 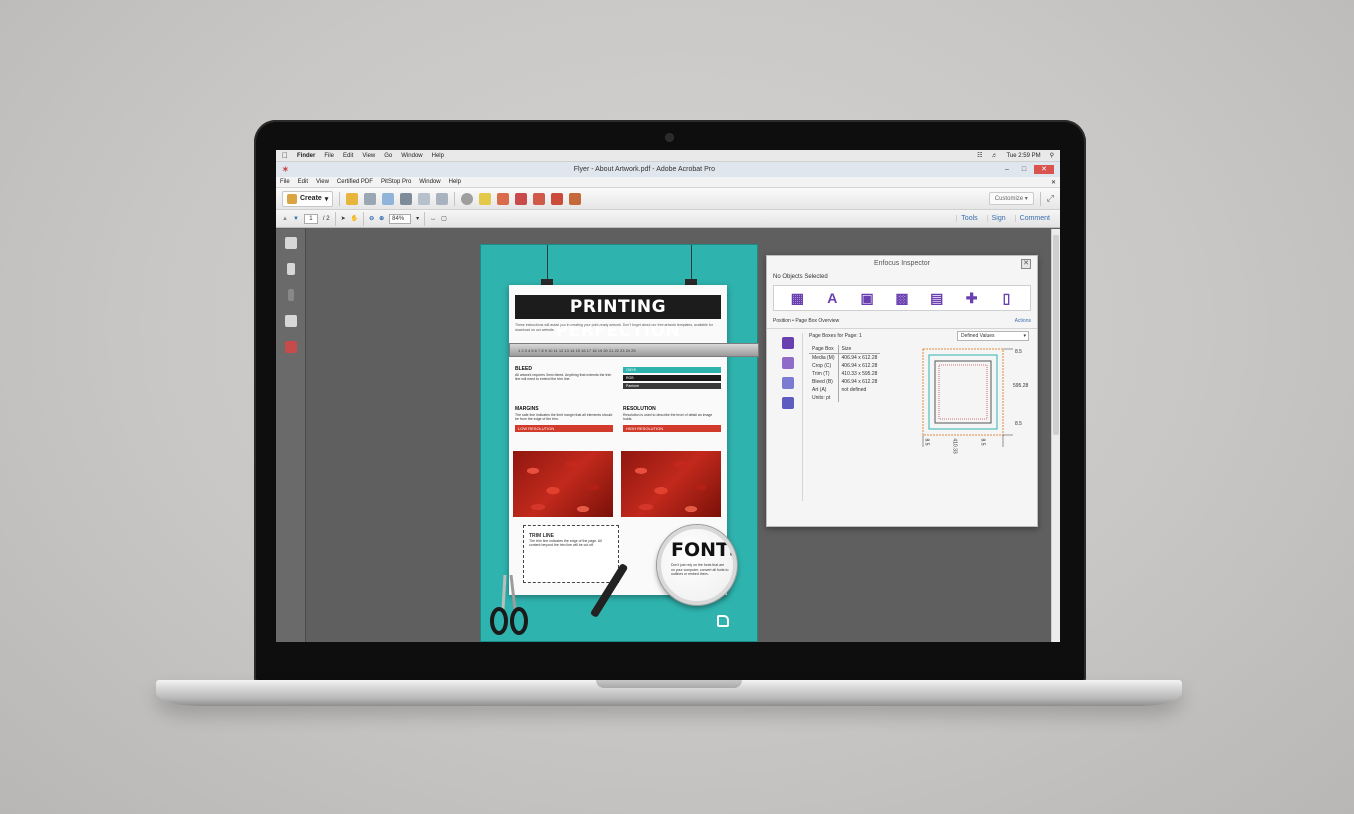 What do you see at coordinates (1024, 169) in the screenshot?
I see `maximize-button: □` at bounding box center [1024, 169].